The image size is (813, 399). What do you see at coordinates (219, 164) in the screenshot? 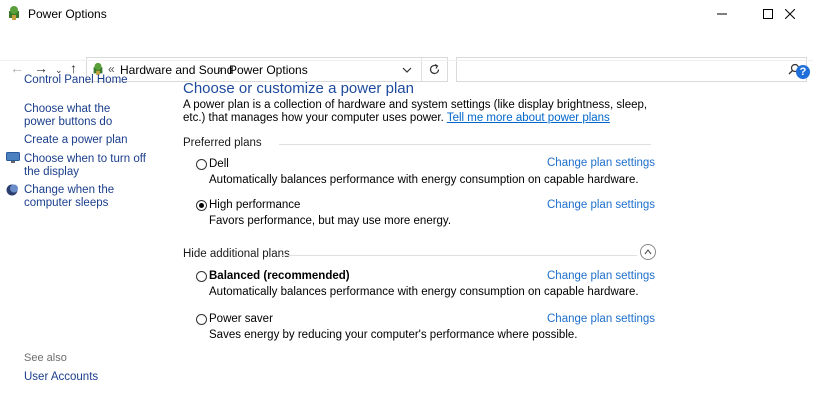
I see `plan-dell-name: Dell` at bounding box center [219, 164].